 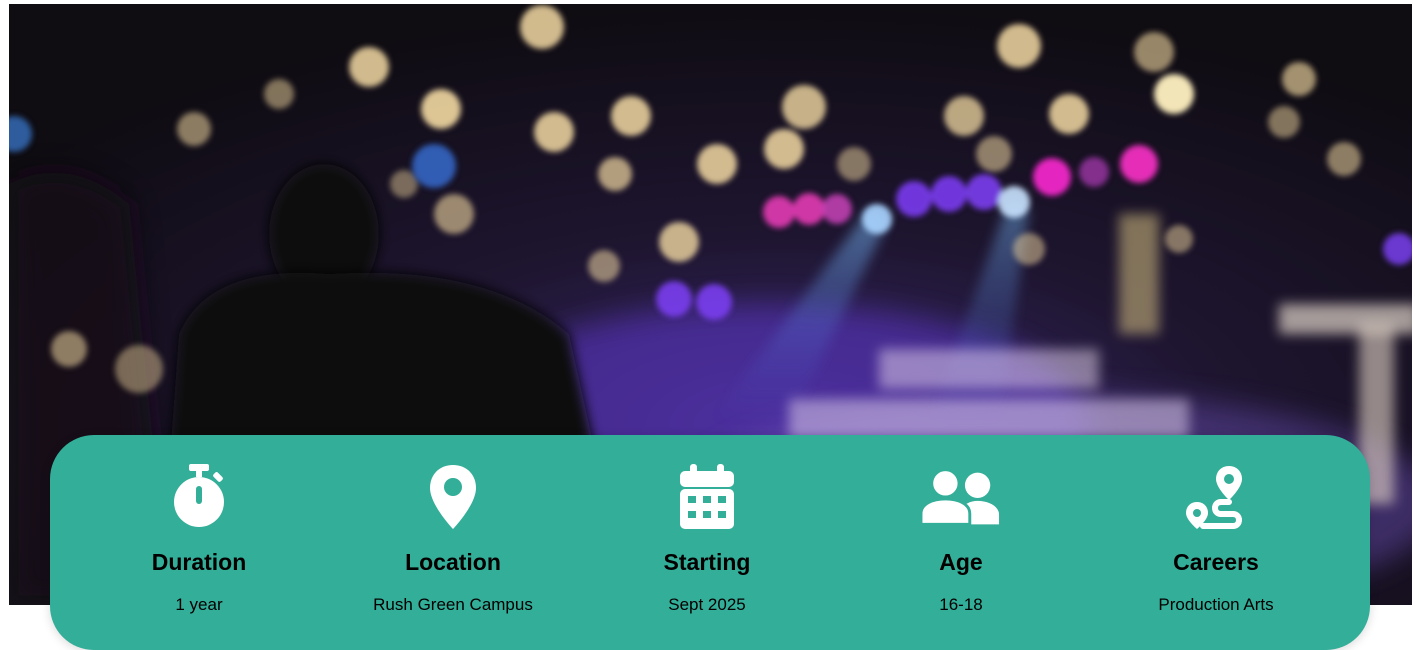 I want to click on info-value: Sept 2025, so click(x=707, y=604).